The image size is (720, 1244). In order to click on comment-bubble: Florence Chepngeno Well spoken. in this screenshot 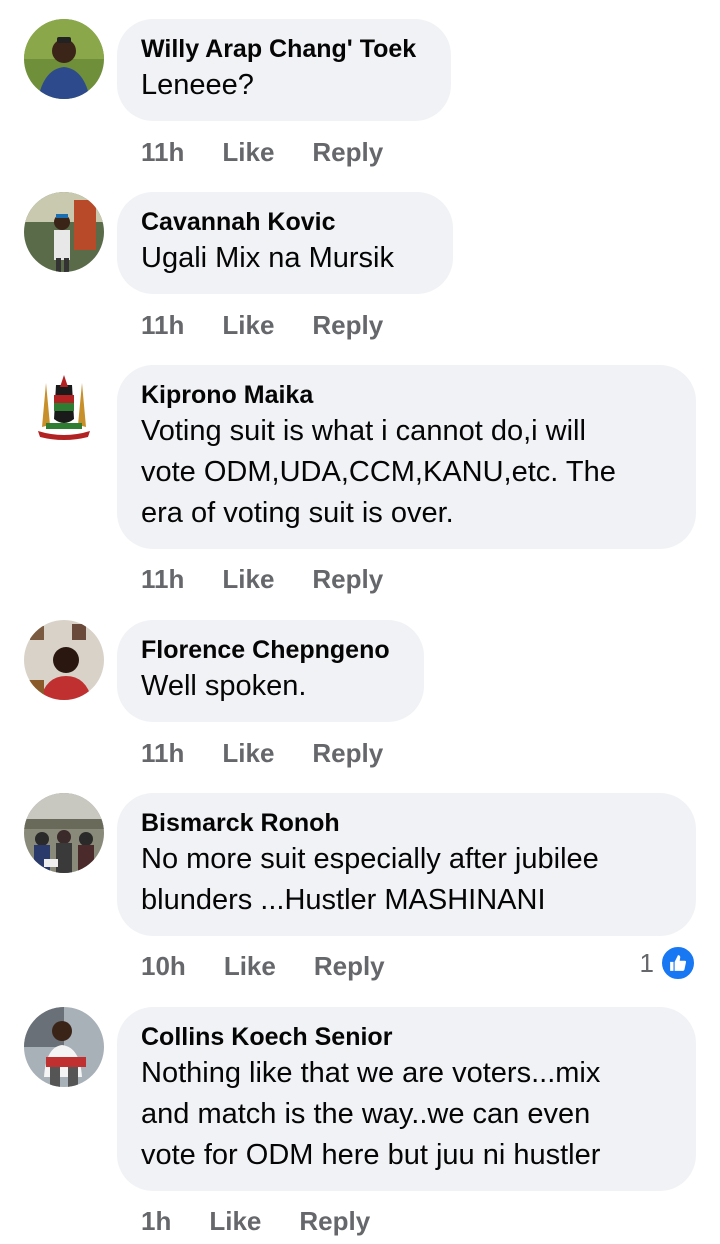, I will do `click(270, 671)`.